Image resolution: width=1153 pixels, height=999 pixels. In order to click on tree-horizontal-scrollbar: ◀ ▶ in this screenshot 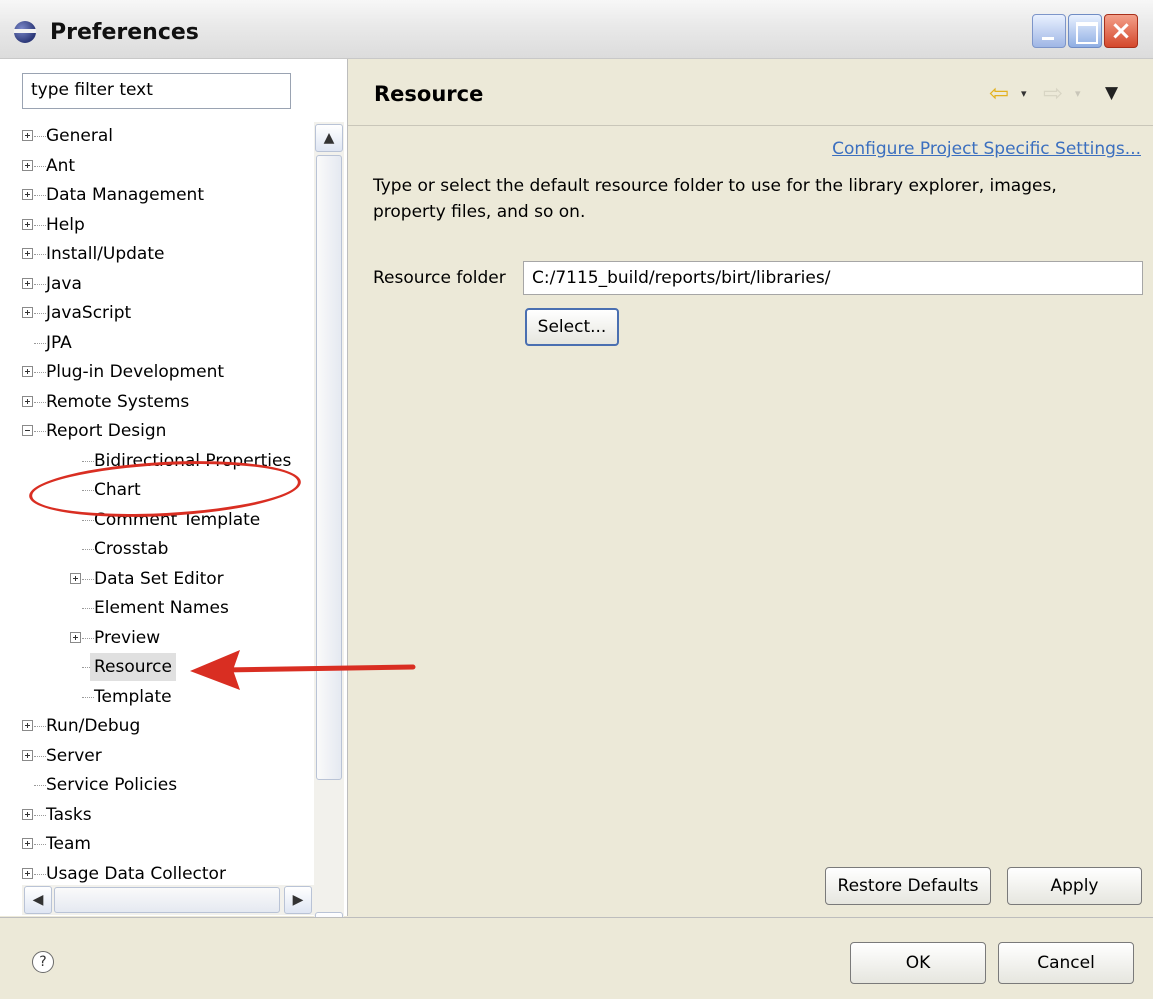, I will do `click(168, 900)`.